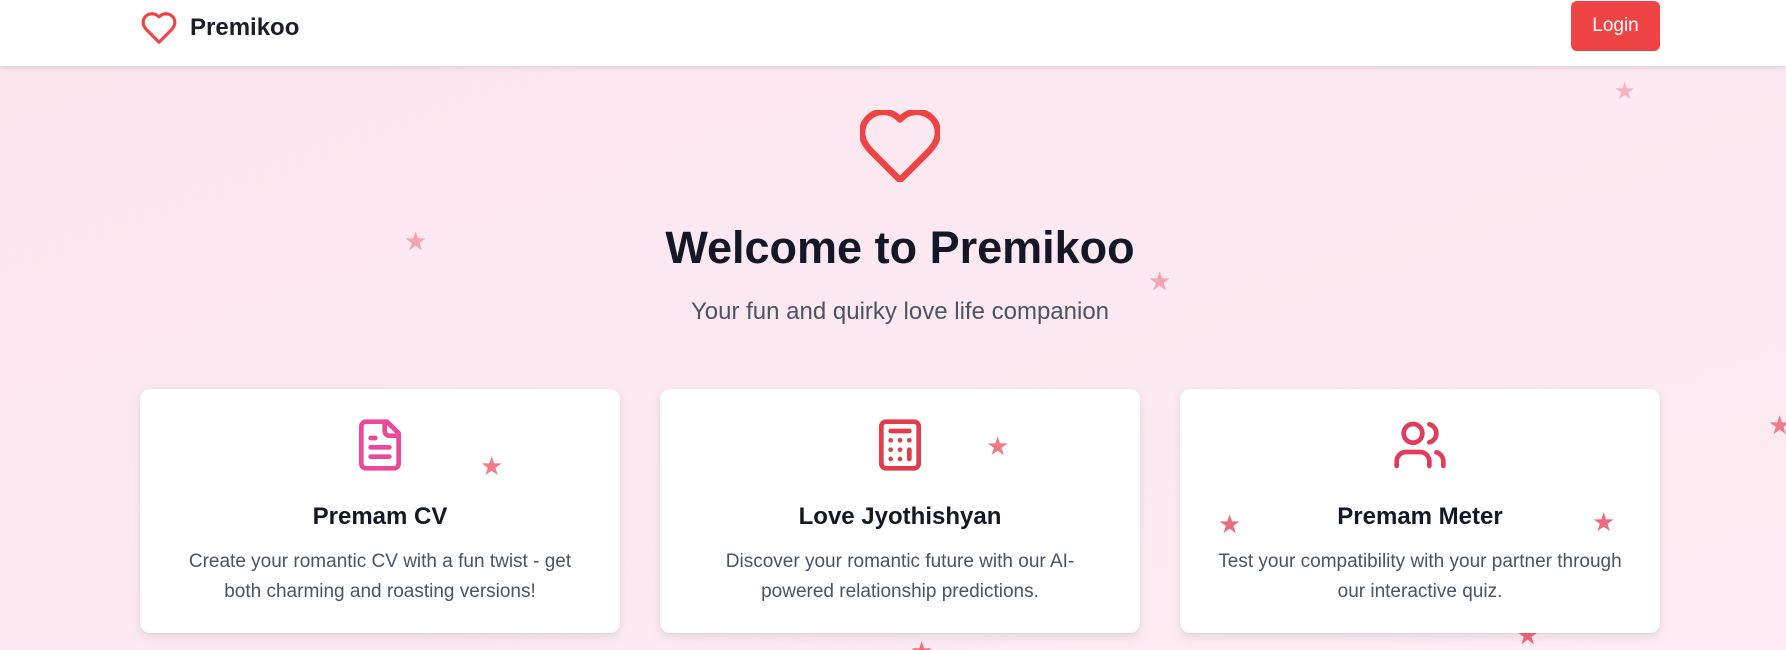 Image resolution: width=1786 pixels, height=650 pixels. What do you see at coordinates (900, 247) in the screenshot?
I see `page-title: Welcome to Premikoo` at bounding box center [900, 247].